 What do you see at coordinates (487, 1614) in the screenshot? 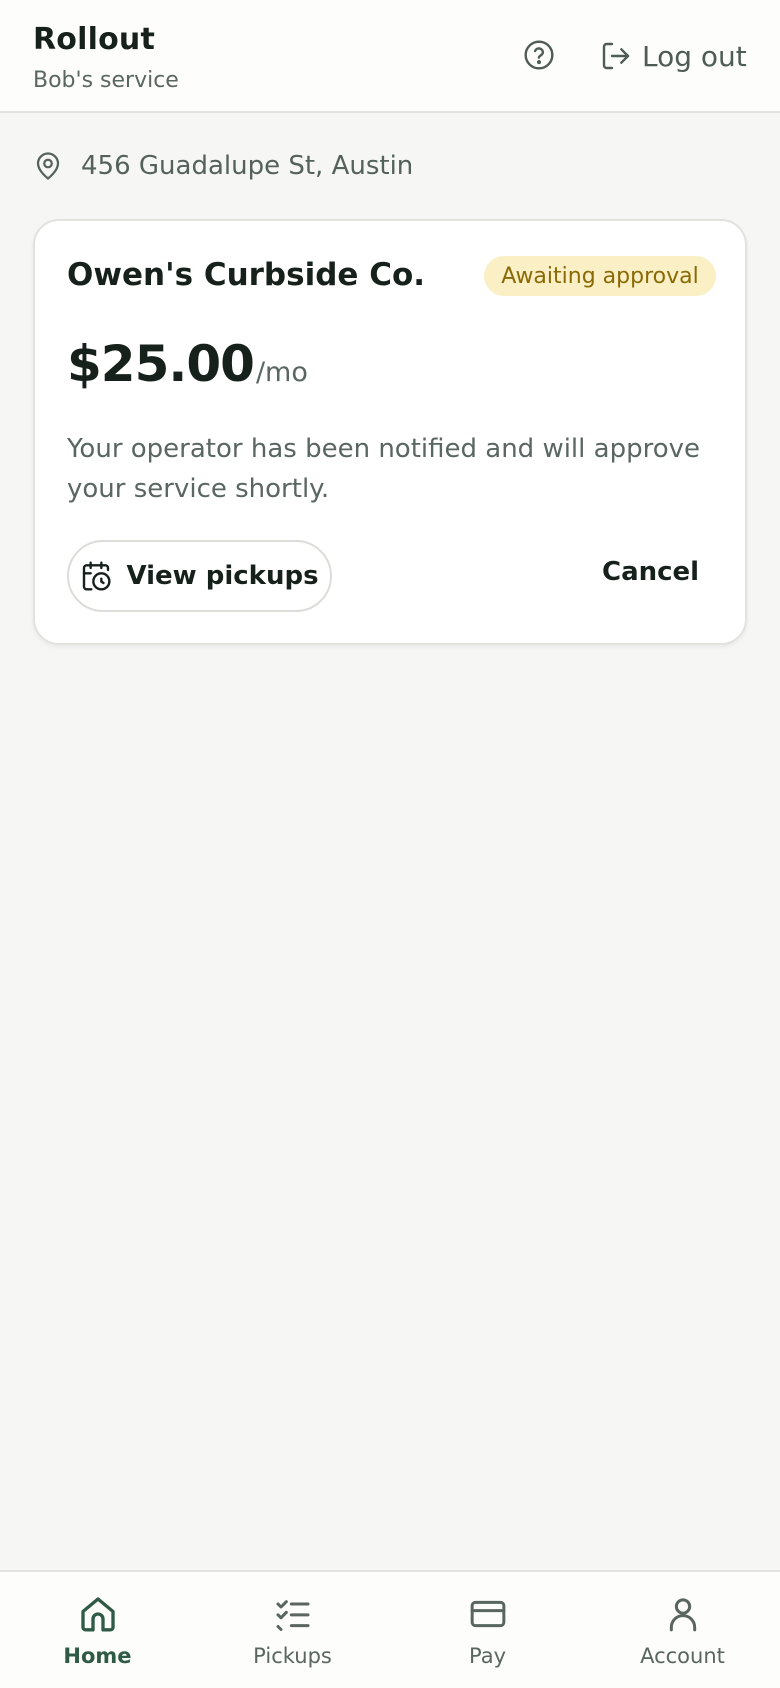
I see `credit-card-icon` at bounding box center [487, 1614].